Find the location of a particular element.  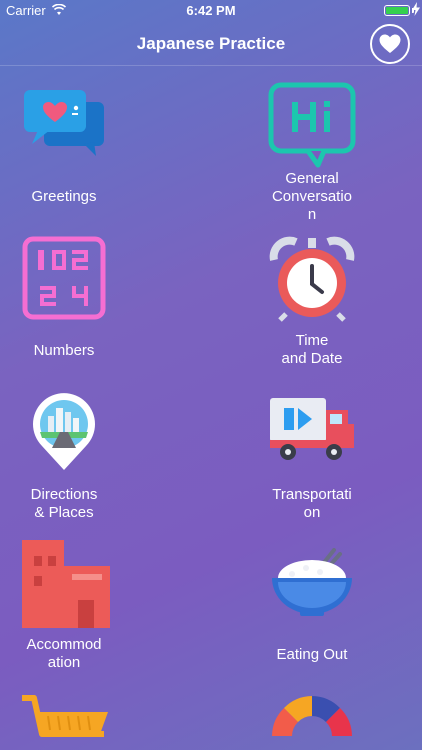

navigation-bar: Japanese Practice is located at coordinates (211, 44).